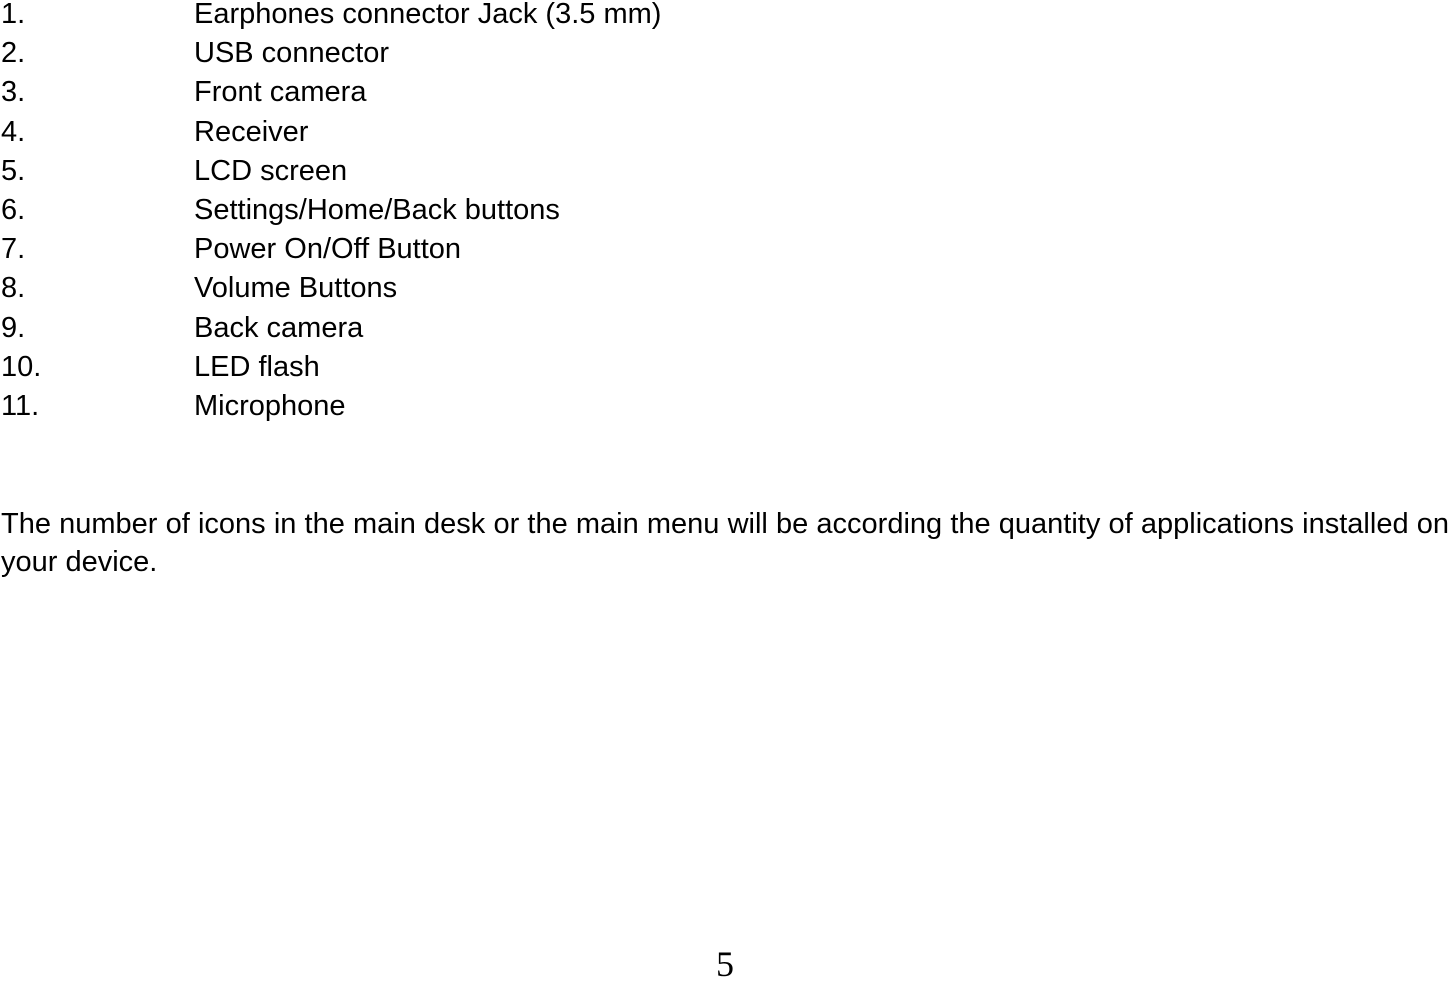  What do you see at coordinates (328, 249) in the screenshot?
I see `item-label: Power On/Off Button` at bounding box center [328, 249].